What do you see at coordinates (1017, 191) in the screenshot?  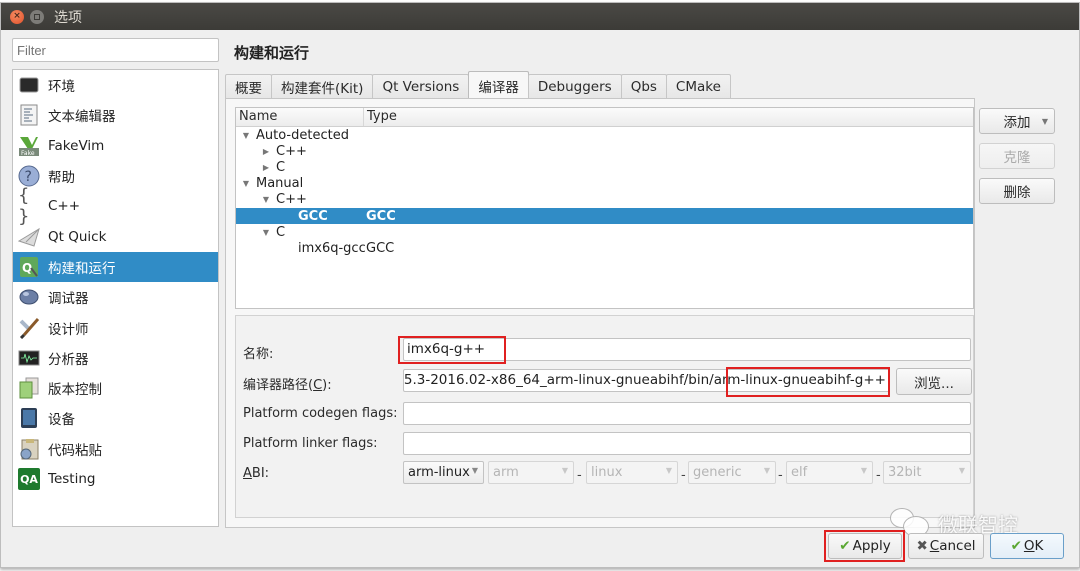 I see `remove-compiler-button: 删除` at bounding box center [1017, 191].